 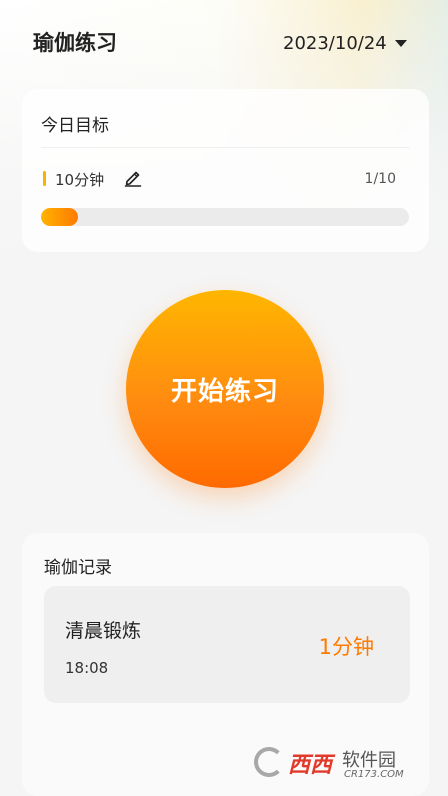 I want to click on goal-title: 今日目标, so click(x=75, y=126).